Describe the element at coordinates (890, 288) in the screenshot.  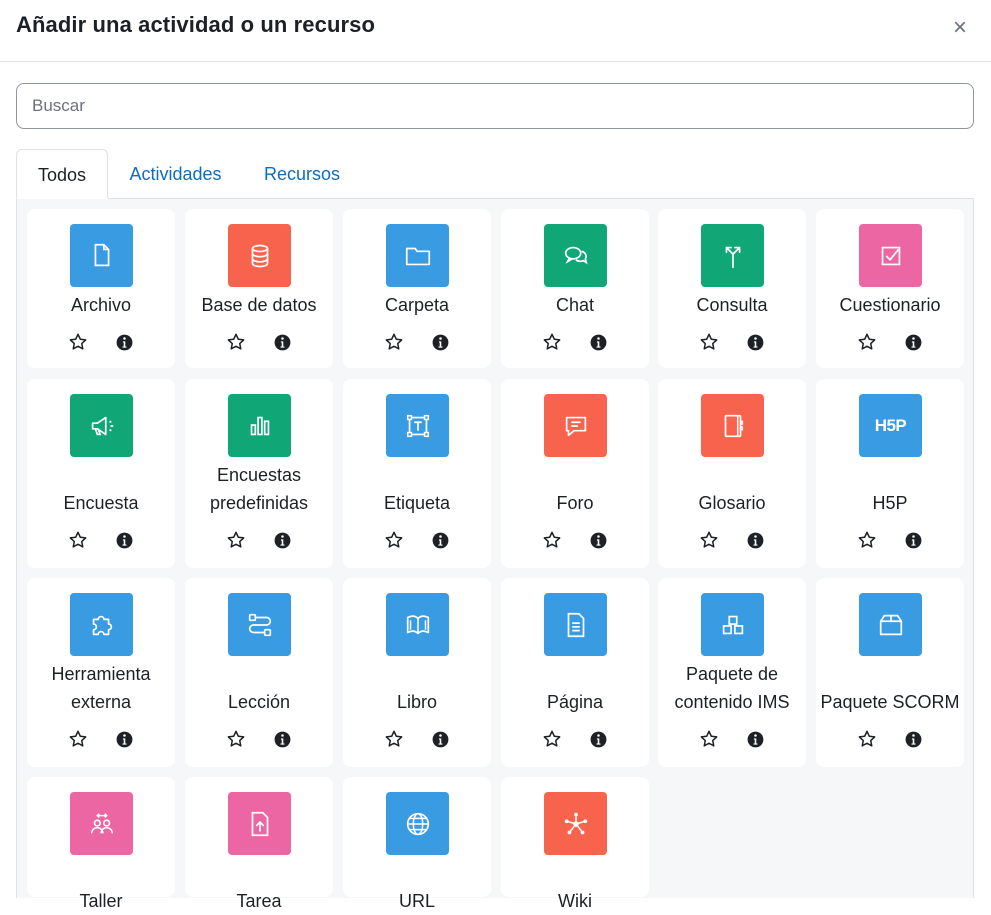
I see `module-card: Cuestionario` at that location.